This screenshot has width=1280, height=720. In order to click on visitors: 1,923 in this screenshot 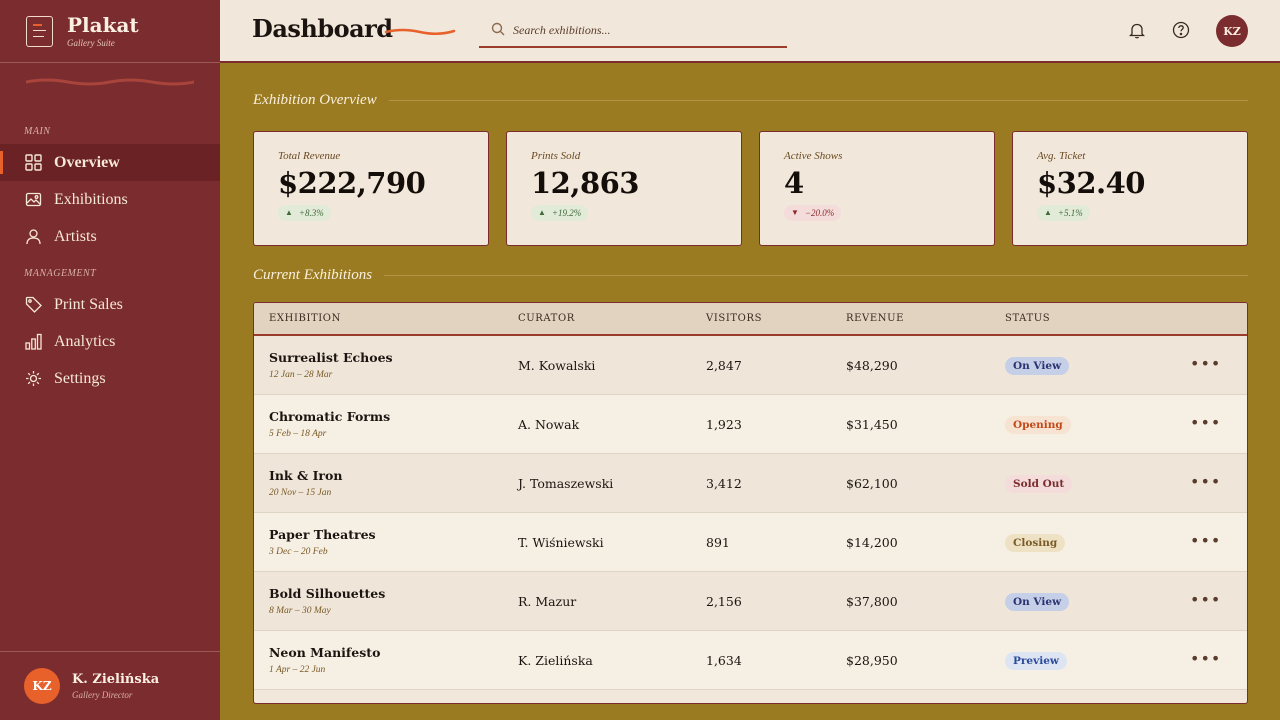, I will do `click(724, 424)`.